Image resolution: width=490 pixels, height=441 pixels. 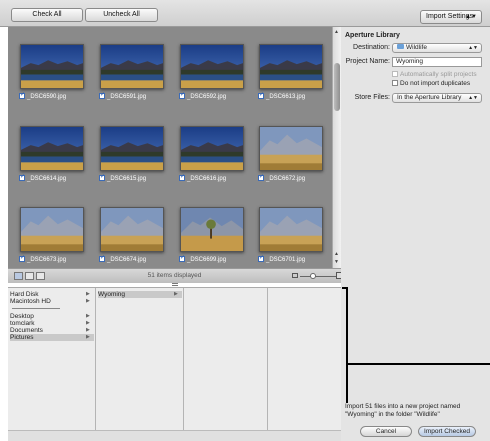 I want to click on thumbnail-caption: _DSC6673.jpg, so click(x=43, y=259).